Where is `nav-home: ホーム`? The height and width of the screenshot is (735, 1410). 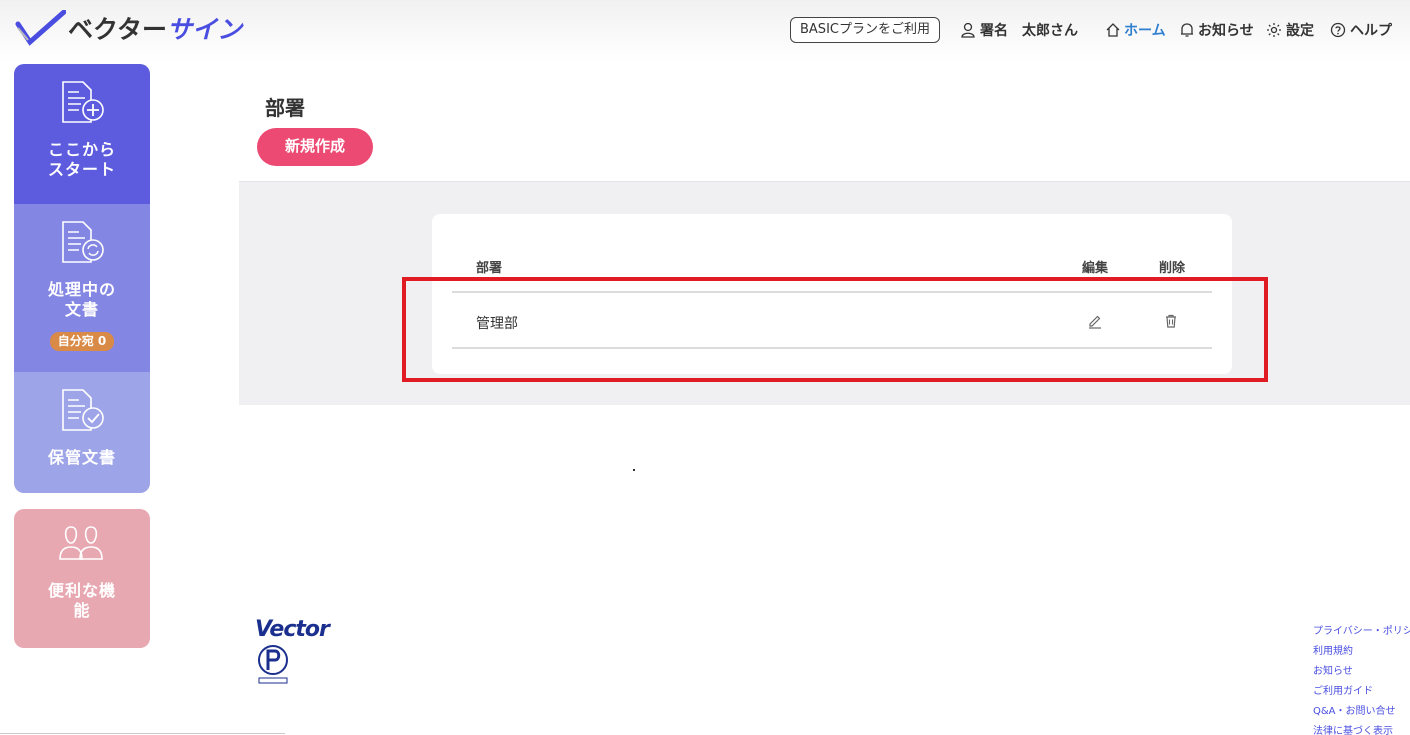
nav-home: ホーム is located at coordinates (1136, 30).